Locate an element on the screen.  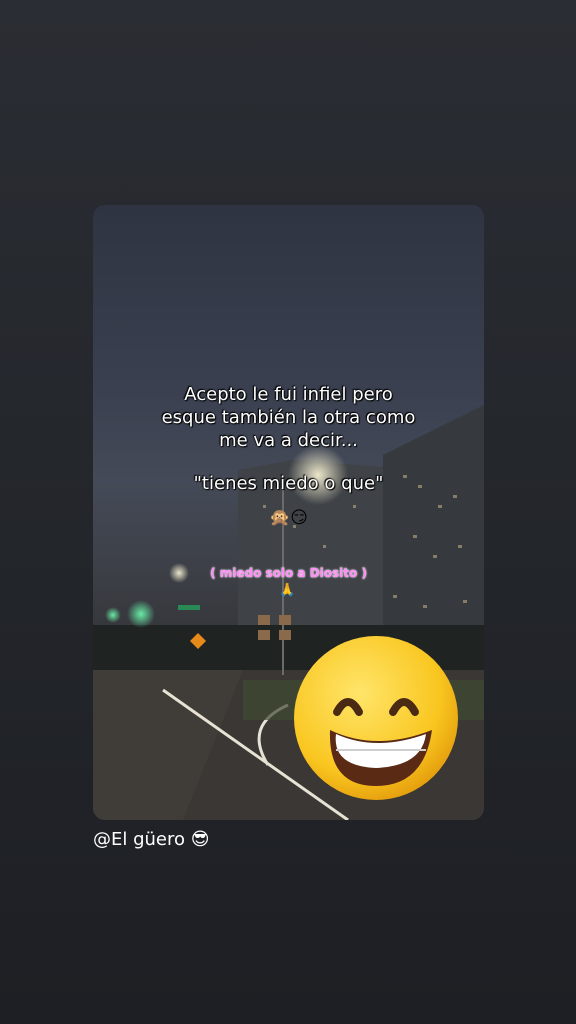
caption-line-2: esque también la otra como is located at coordinates (288, 417).